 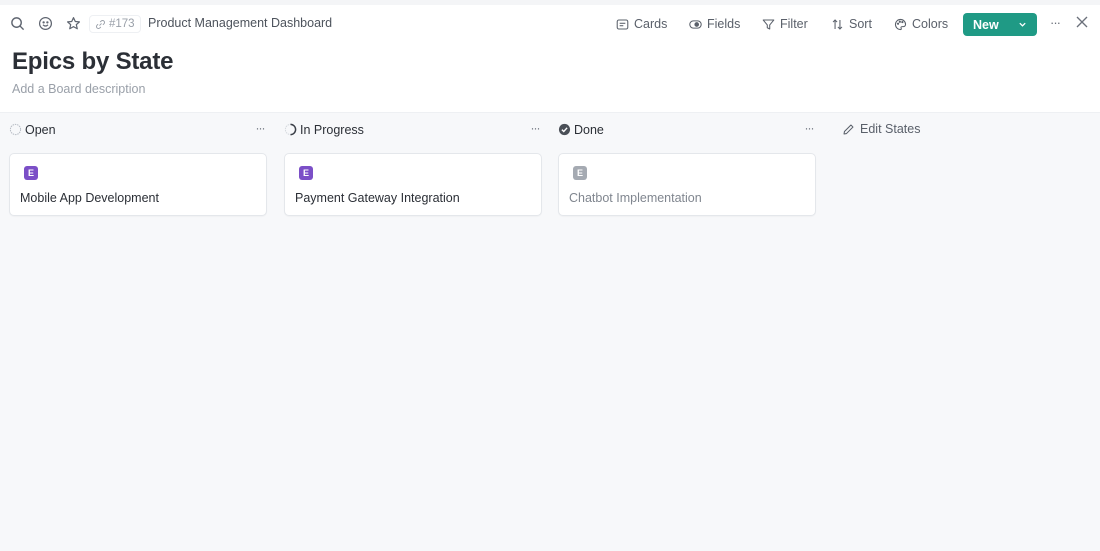 I want to click on card-title: Payment Gateway Integration, so click(x=377, y=198).